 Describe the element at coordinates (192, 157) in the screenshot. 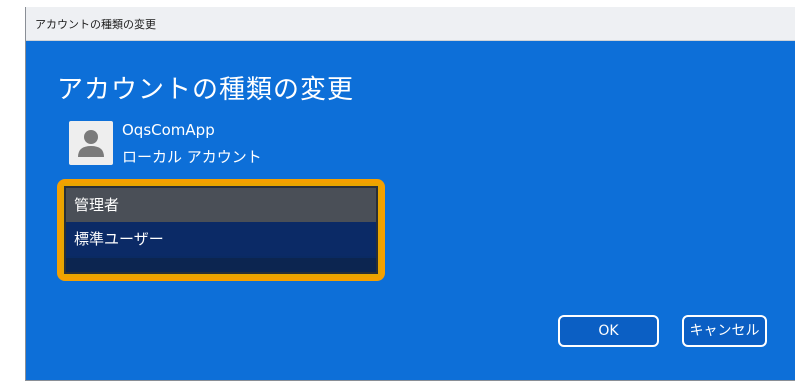

I see `user-account-type: ローカル アカウント` at that location.